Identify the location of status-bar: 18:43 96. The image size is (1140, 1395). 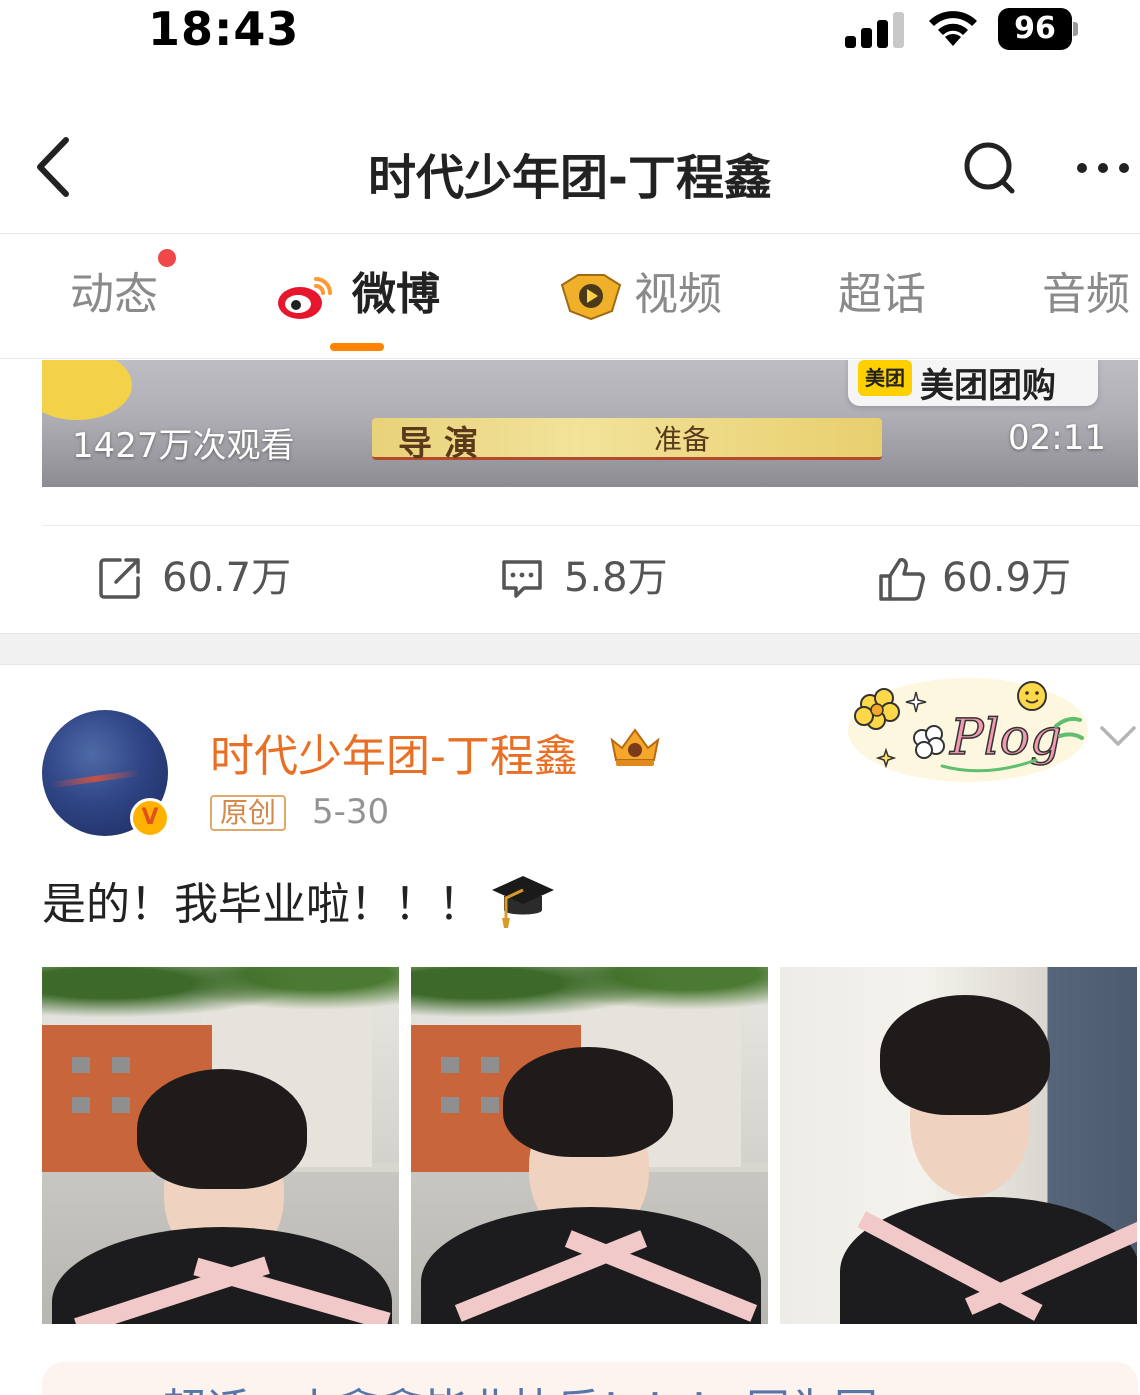
(570, 32).